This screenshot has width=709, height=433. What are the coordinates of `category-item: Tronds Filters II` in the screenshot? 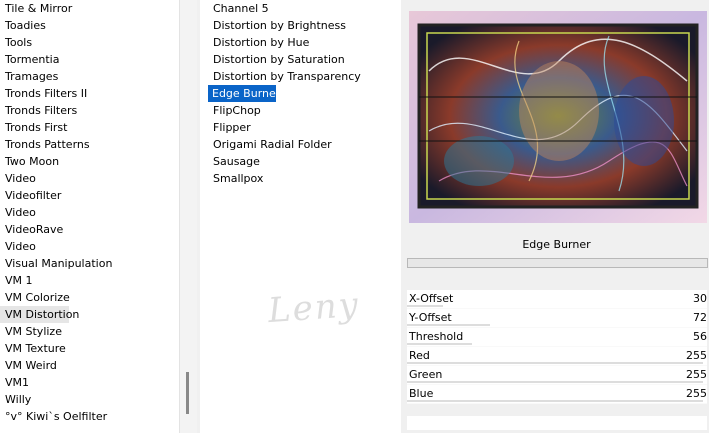 It's located at (88, 93).